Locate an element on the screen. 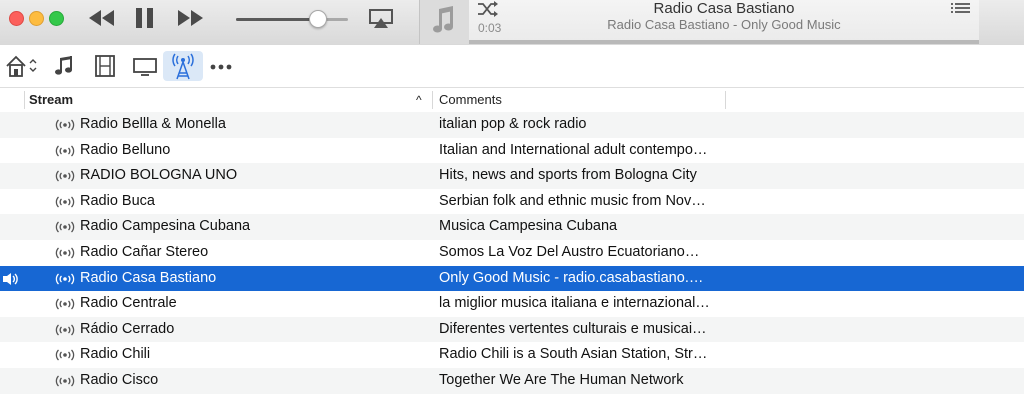  volume-knob is located at coordinates (317, 19).